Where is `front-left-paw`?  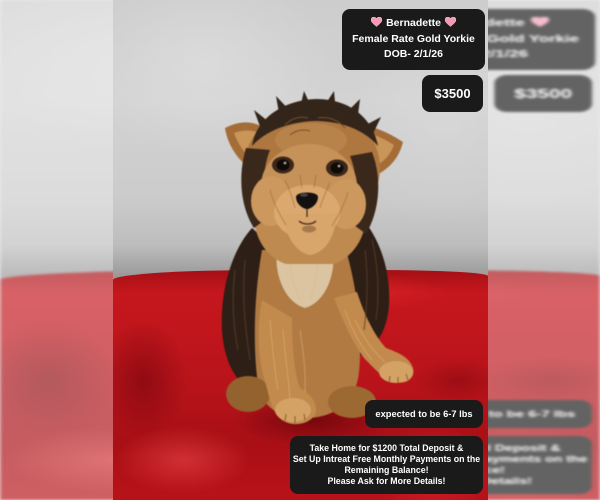 front-left-paw is located at coordinates (293, 410).